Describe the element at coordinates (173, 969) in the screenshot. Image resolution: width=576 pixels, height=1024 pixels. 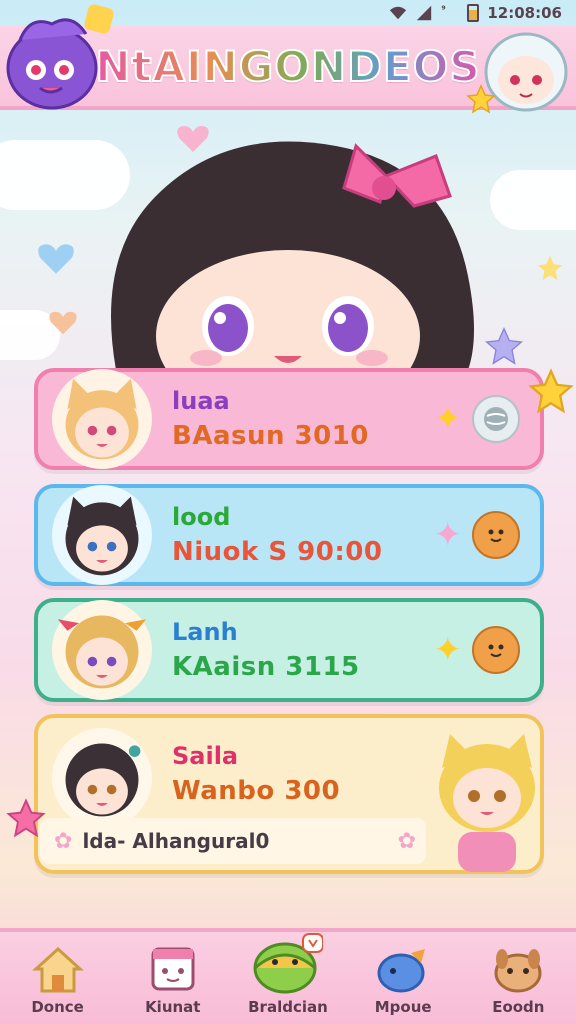
I see `calendar-icon` at that location.